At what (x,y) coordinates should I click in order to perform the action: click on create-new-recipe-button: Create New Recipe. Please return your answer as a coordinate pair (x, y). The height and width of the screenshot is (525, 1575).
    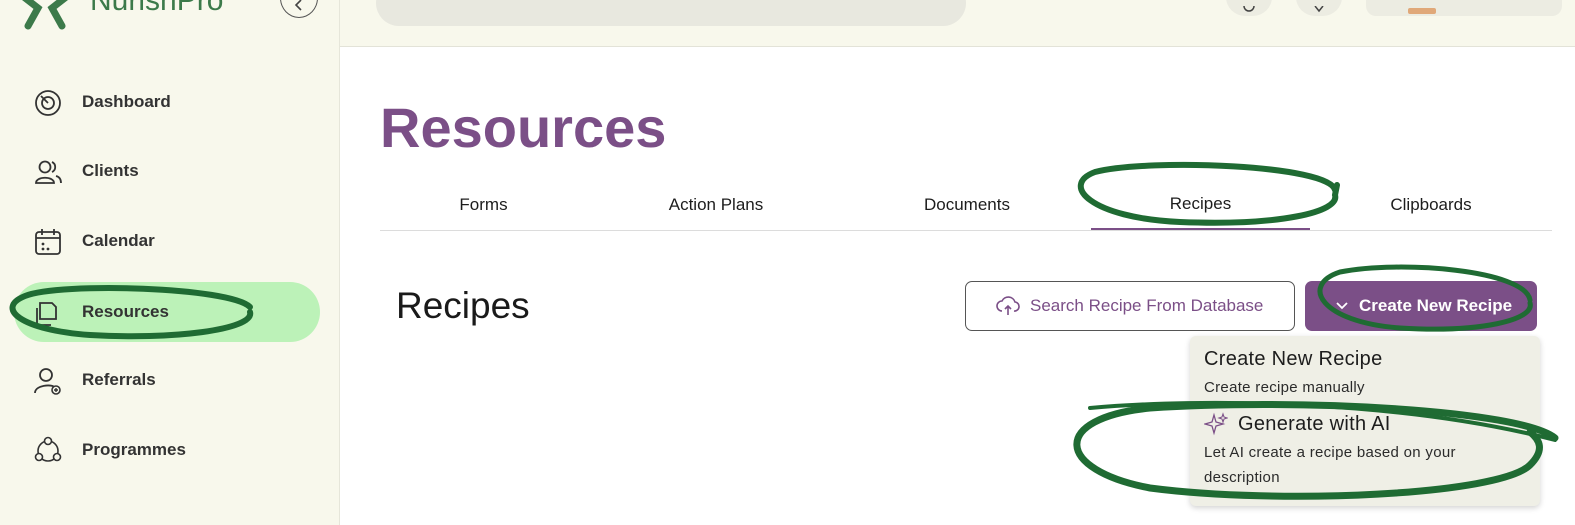
    Looking at the image, I should click on (1421, 306).